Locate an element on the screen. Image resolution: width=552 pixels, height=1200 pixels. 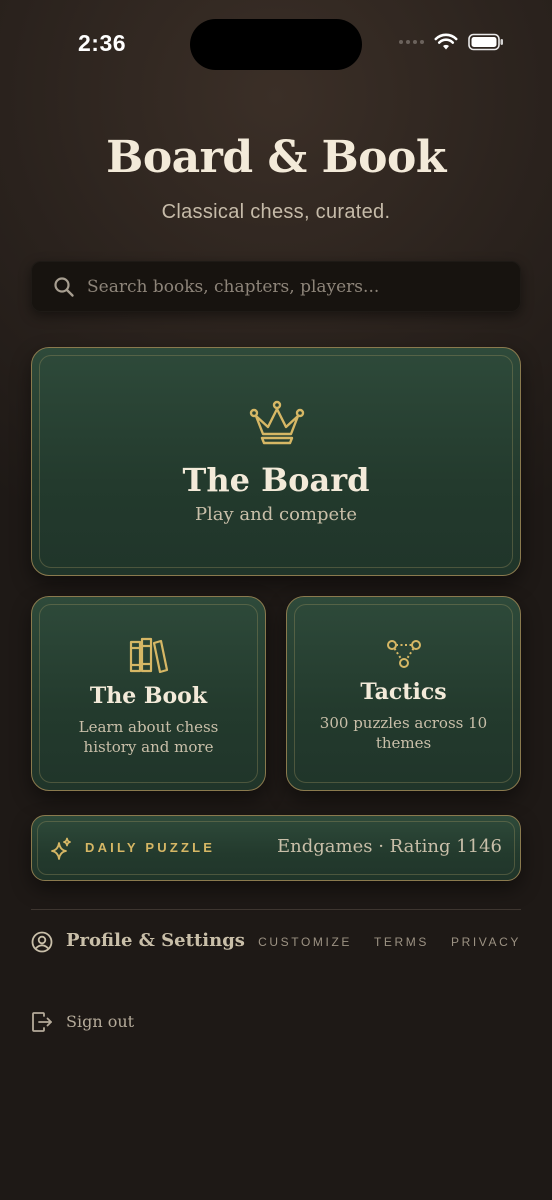
daily-puzzle-card: DAILY PUZZLE Endgames · Rating 1146 is located at coordinates (276, 848).